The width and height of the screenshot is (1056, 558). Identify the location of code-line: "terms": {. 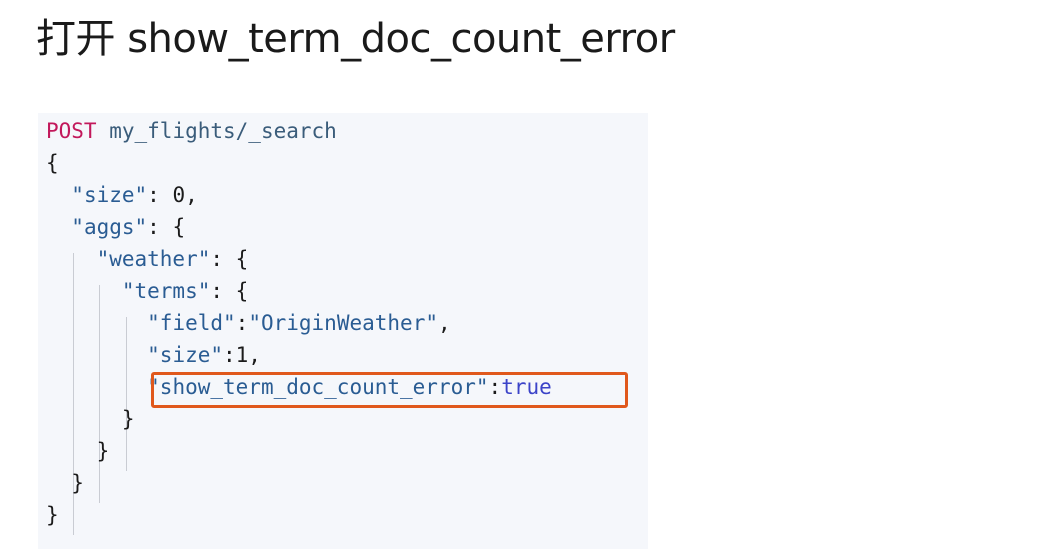
(147, 291).